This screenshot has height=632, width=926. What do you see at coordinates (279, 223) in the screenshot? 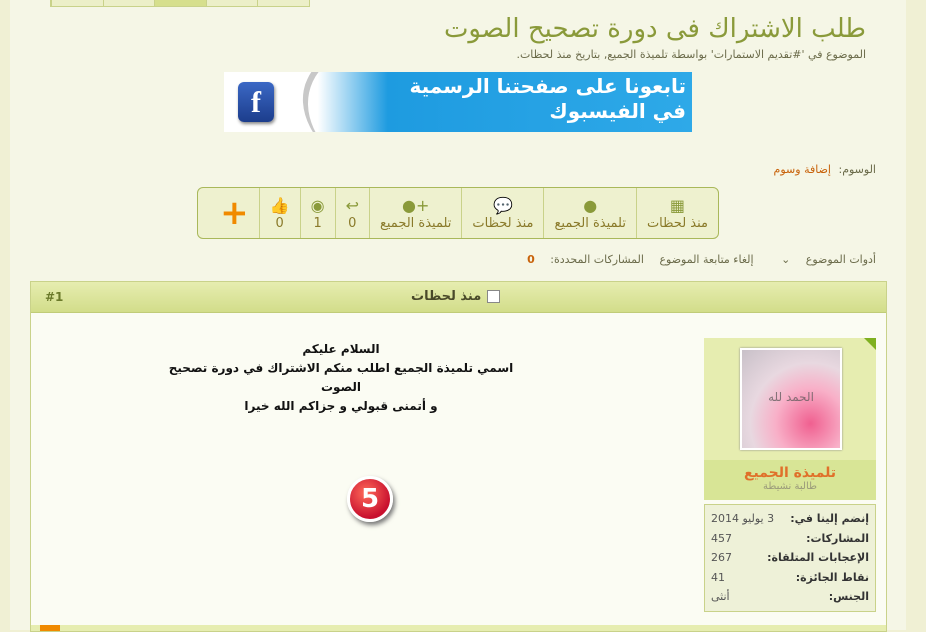
I see `stat-likes-value: 0` at bounding box center [279, 223].